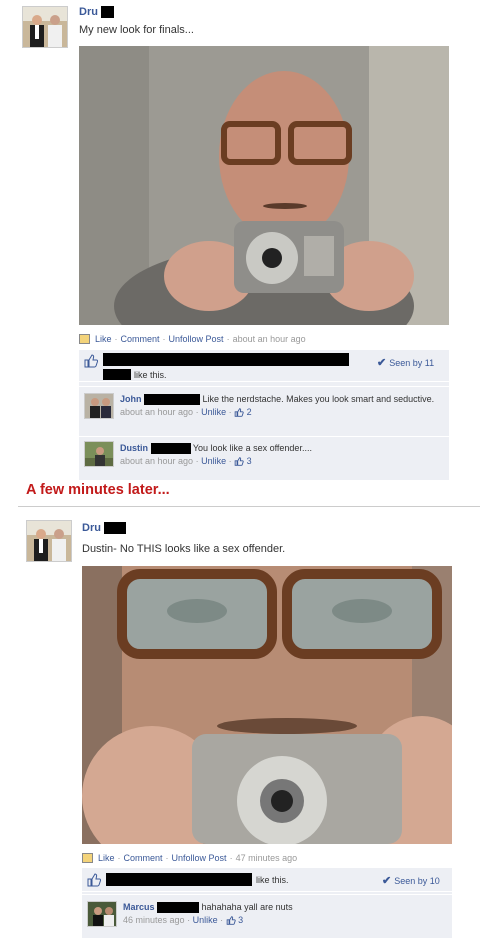  I want to click on comment-text: hahahaha yall are nuts, so click(247, 907).